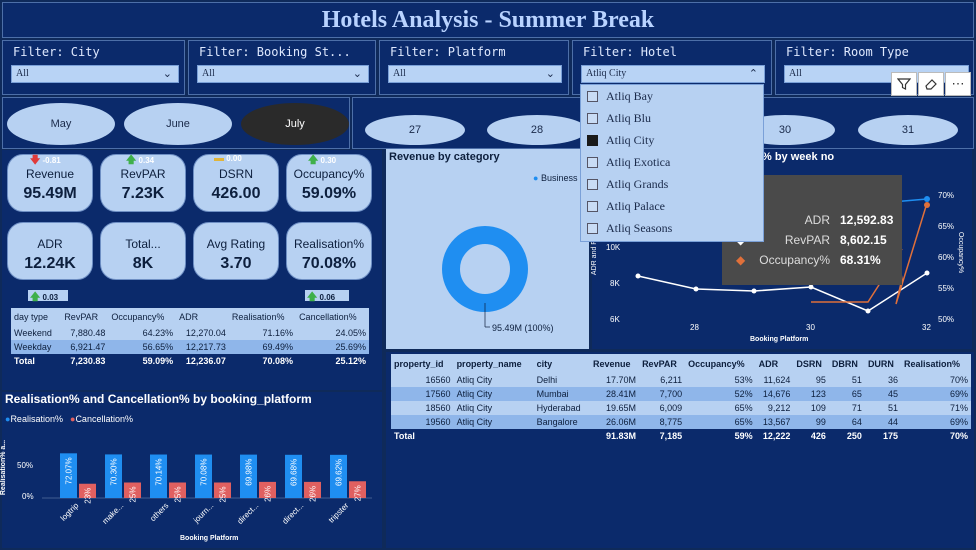  Describe the element at coordinates (811, 363) in the screenshot. I see `col-header: DSRN` at that location.